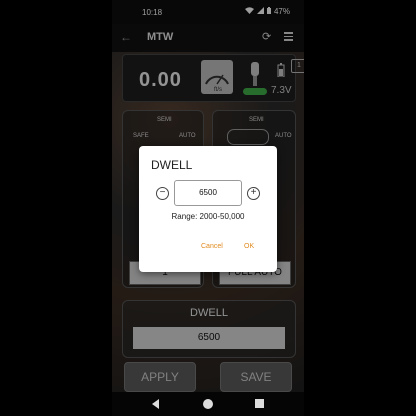  Describe the element at coordinates (212, 246) in the screenshot. I see `cancel-button: Cancel` at that location.